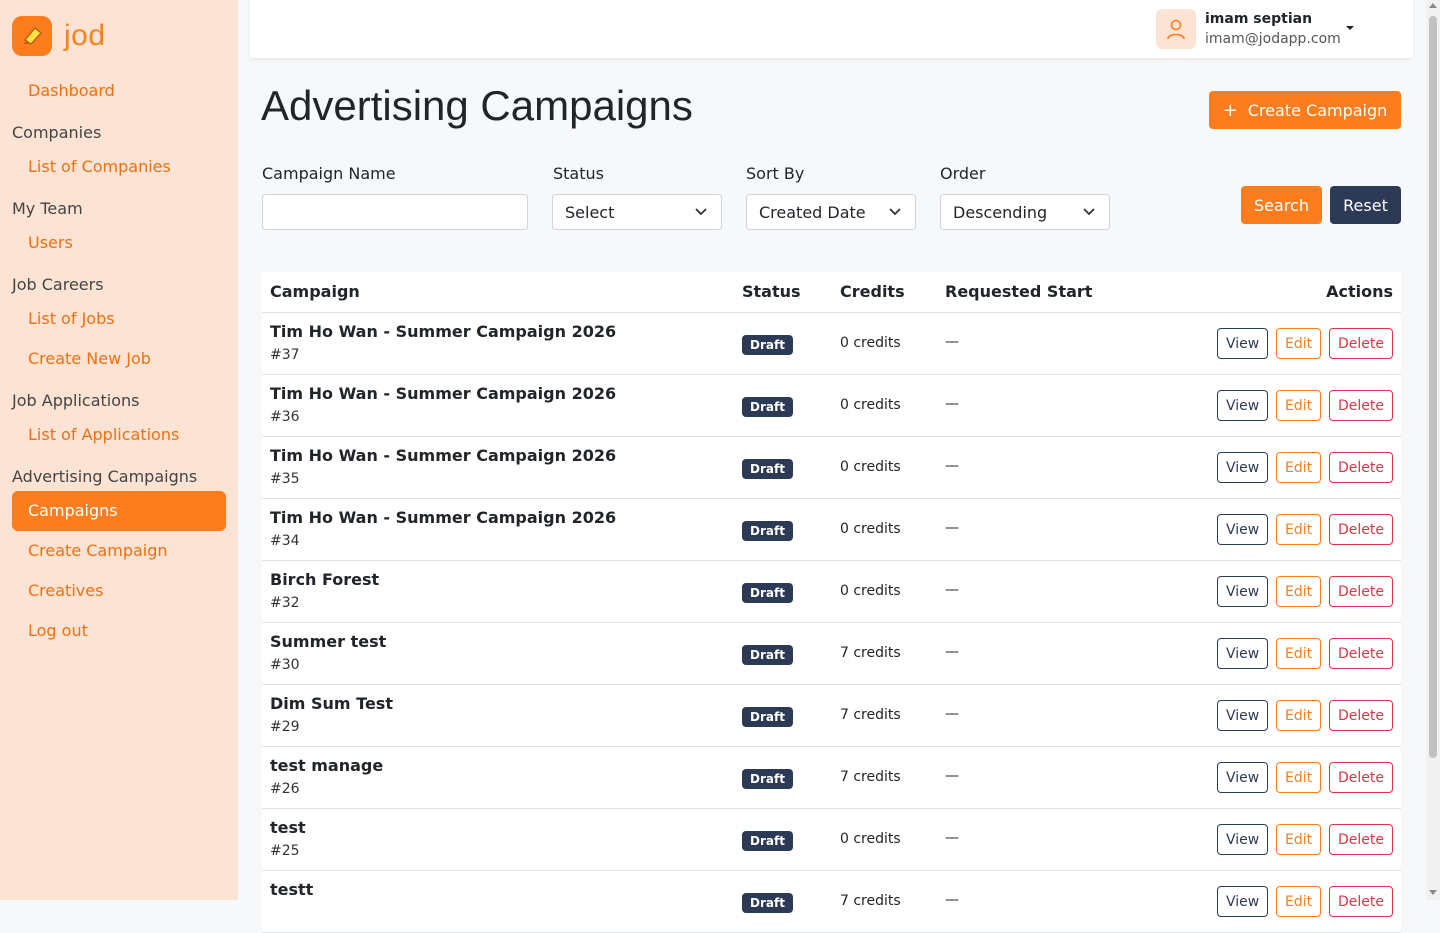 Image resolution: width=1440 pixels, height=933 pixels. Describe the element at coordinates (1000, 212) in the screenshot. I see `order-select-value: Descending` at that location.